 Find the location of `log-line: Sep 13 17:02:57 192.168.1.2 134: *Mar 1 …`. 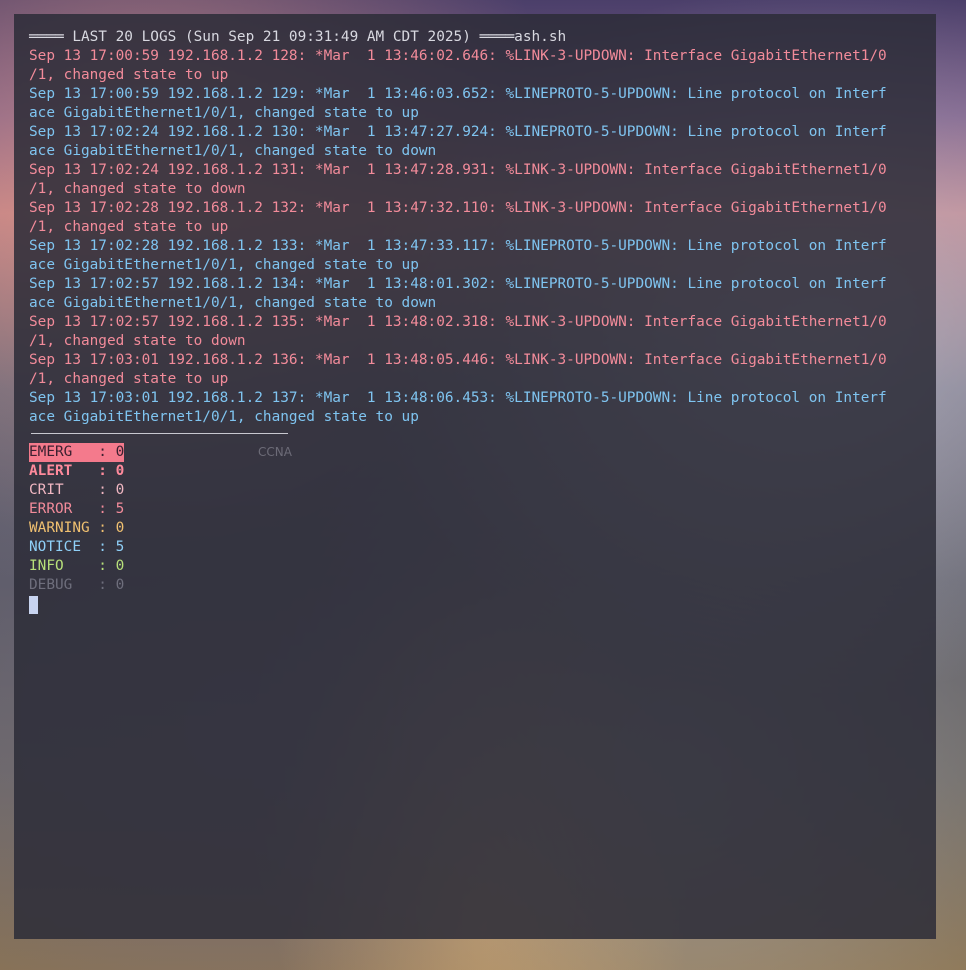

log-line: Sep 13 17:02:57 192.168.1.2 134: *Mar 1 … is located at coordinates (458, 284).